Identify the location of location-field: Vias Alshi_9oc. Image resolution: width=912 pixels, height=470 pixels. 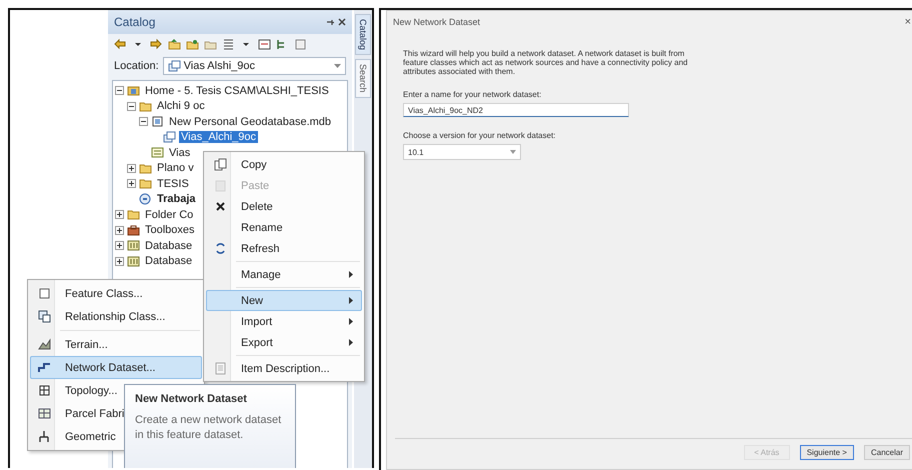
(254, 66).